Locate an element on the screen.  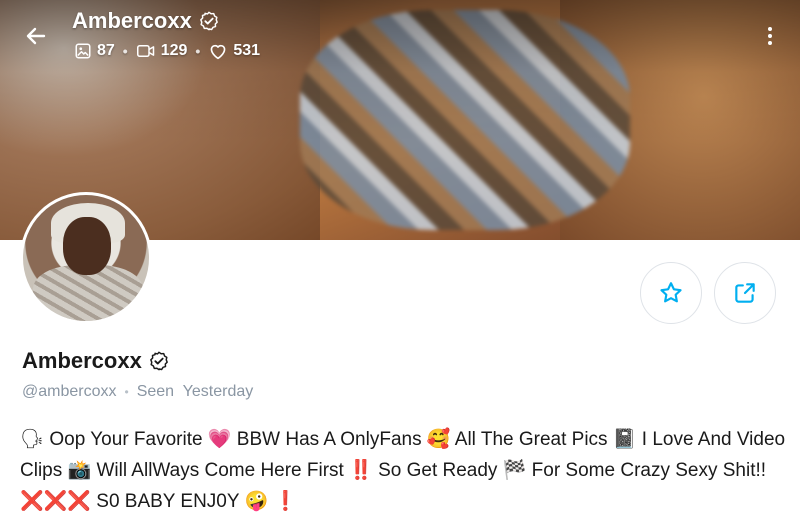
last-seen-status: Seen Yesterday is located at coordinates (195, 391).